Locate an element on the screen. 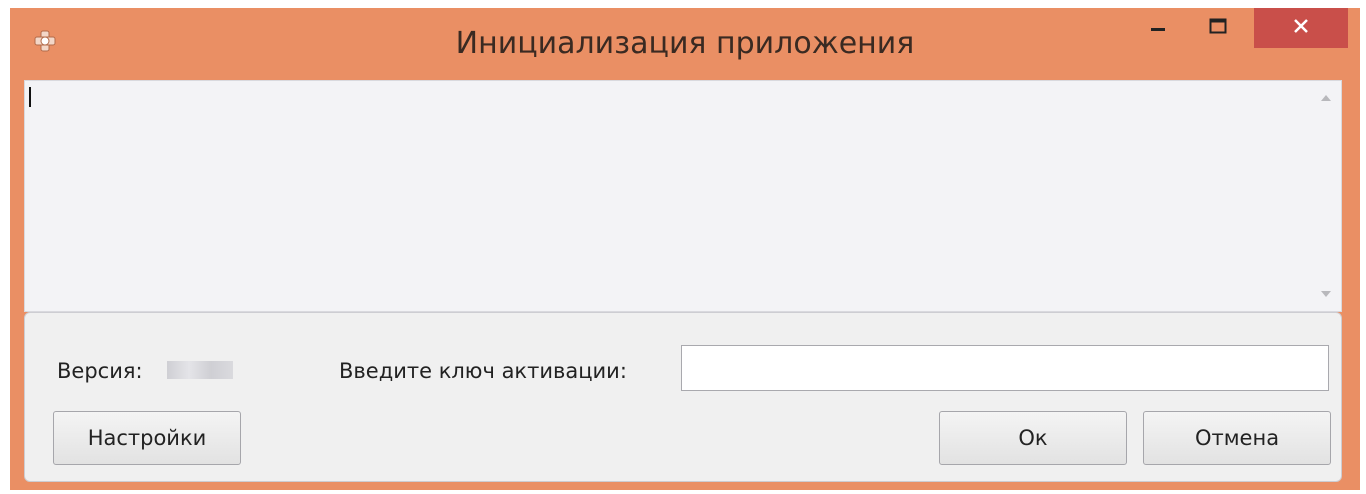  minimize-icon is located at coordinates (1158, 28).